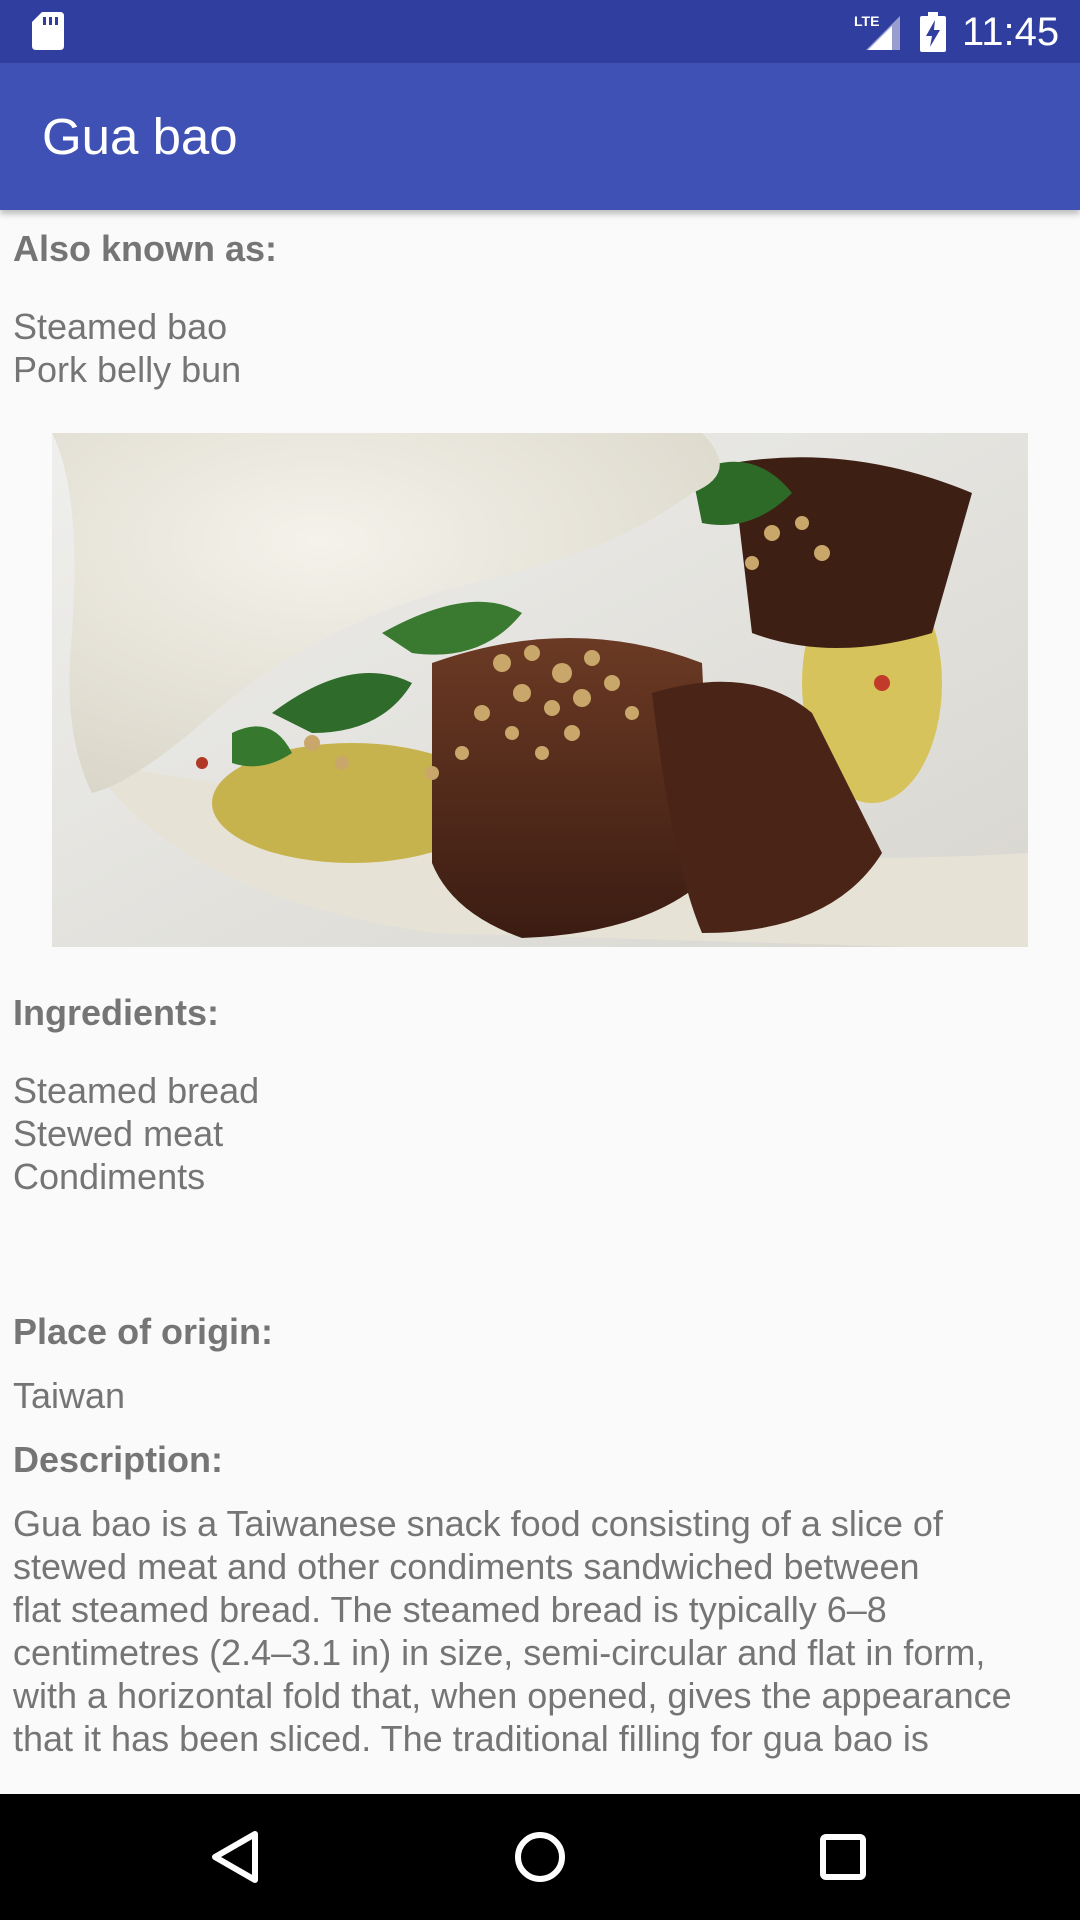  I want to click on back-icon, so click(235, 1857).